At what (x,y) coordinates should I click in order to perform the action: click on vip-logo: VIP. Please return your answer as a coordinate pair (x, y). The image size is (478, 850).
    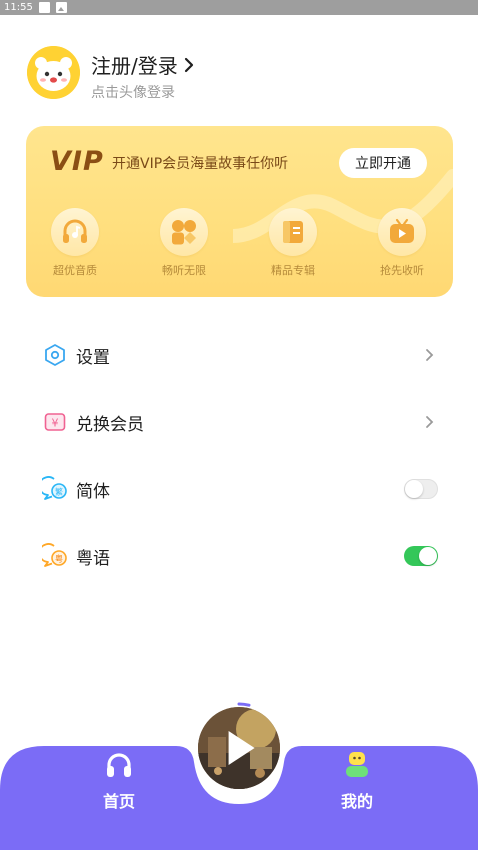
    Looking at the image, I should click on (77, 161).